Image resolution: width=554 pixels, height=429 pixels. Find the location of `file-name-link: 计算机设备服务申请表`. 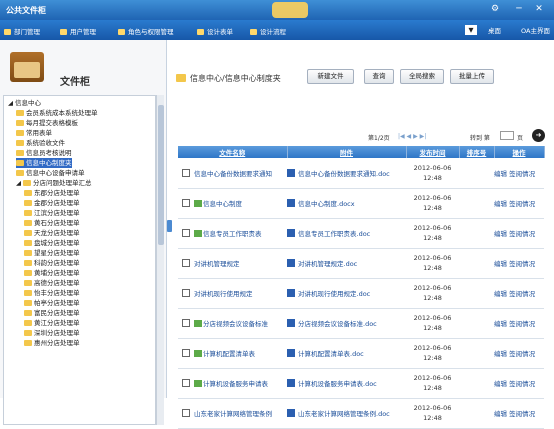

file-name-link: 计算机设备服务申请表 is located at coordinates (235, 384).